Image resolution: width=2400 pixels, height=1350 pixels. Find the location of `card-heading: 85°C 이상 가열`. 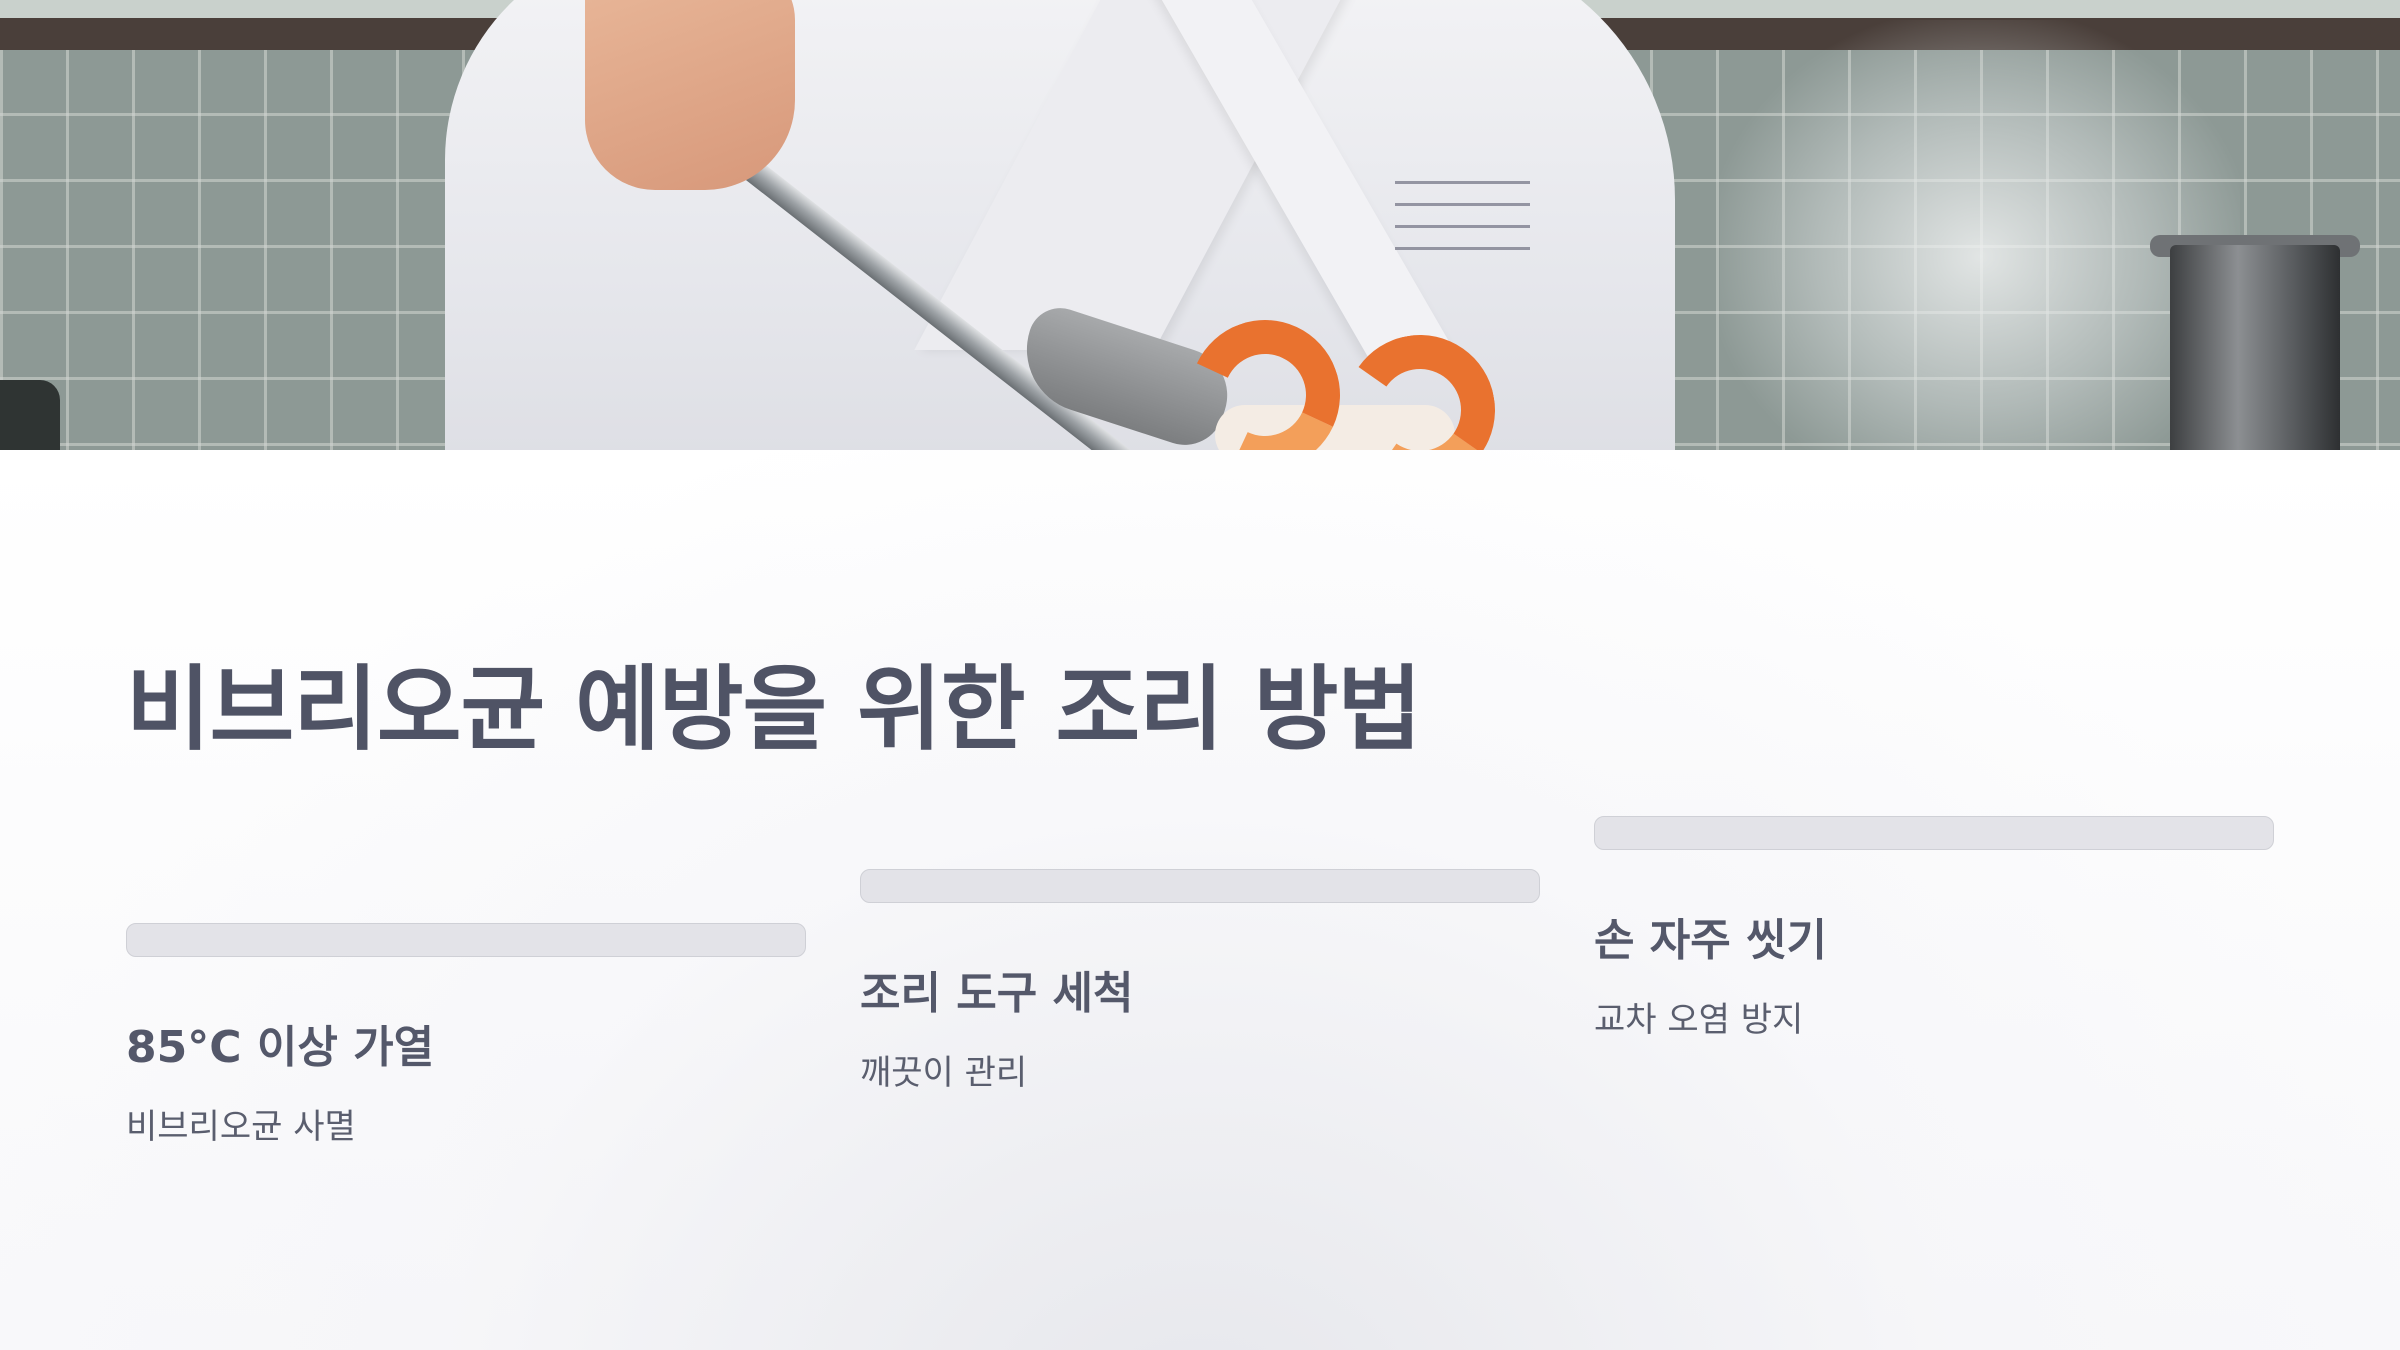

card-heading: 85°C 이상 가열 is located at coordinates (280, 1047).